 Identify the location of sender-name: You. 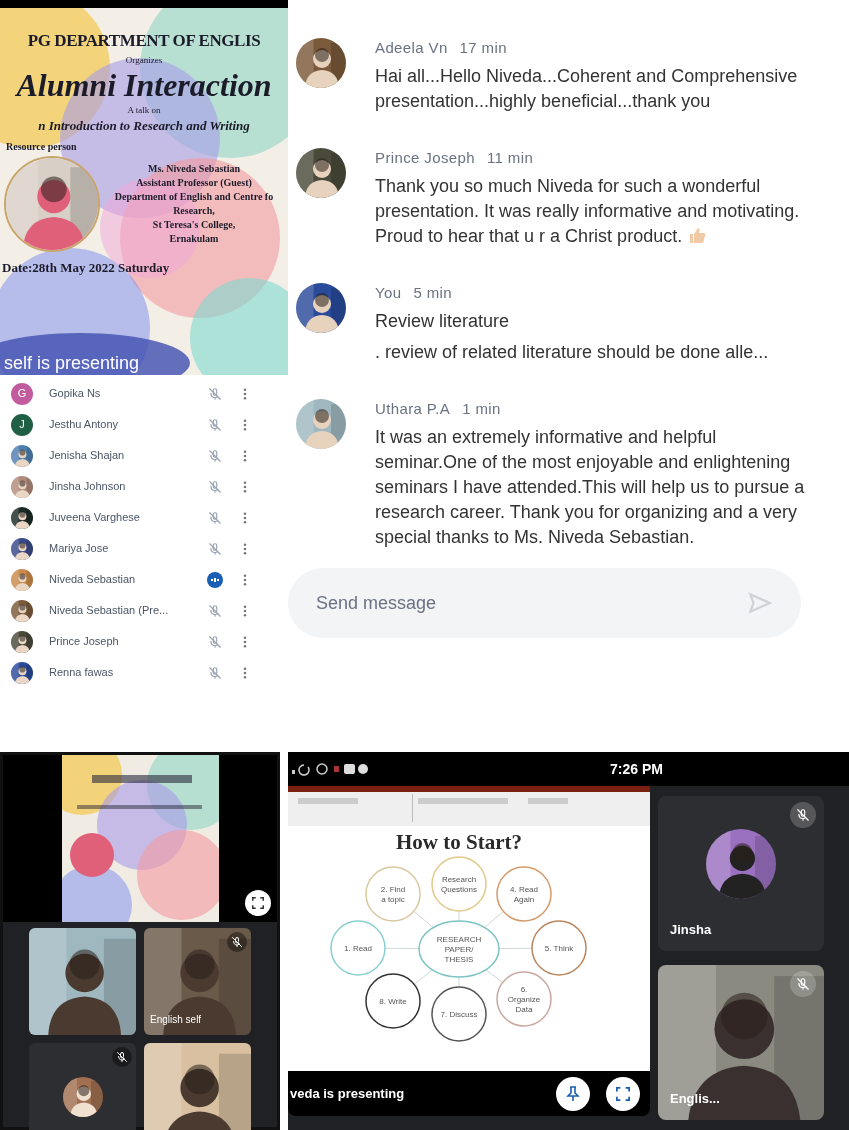
(388, 293).